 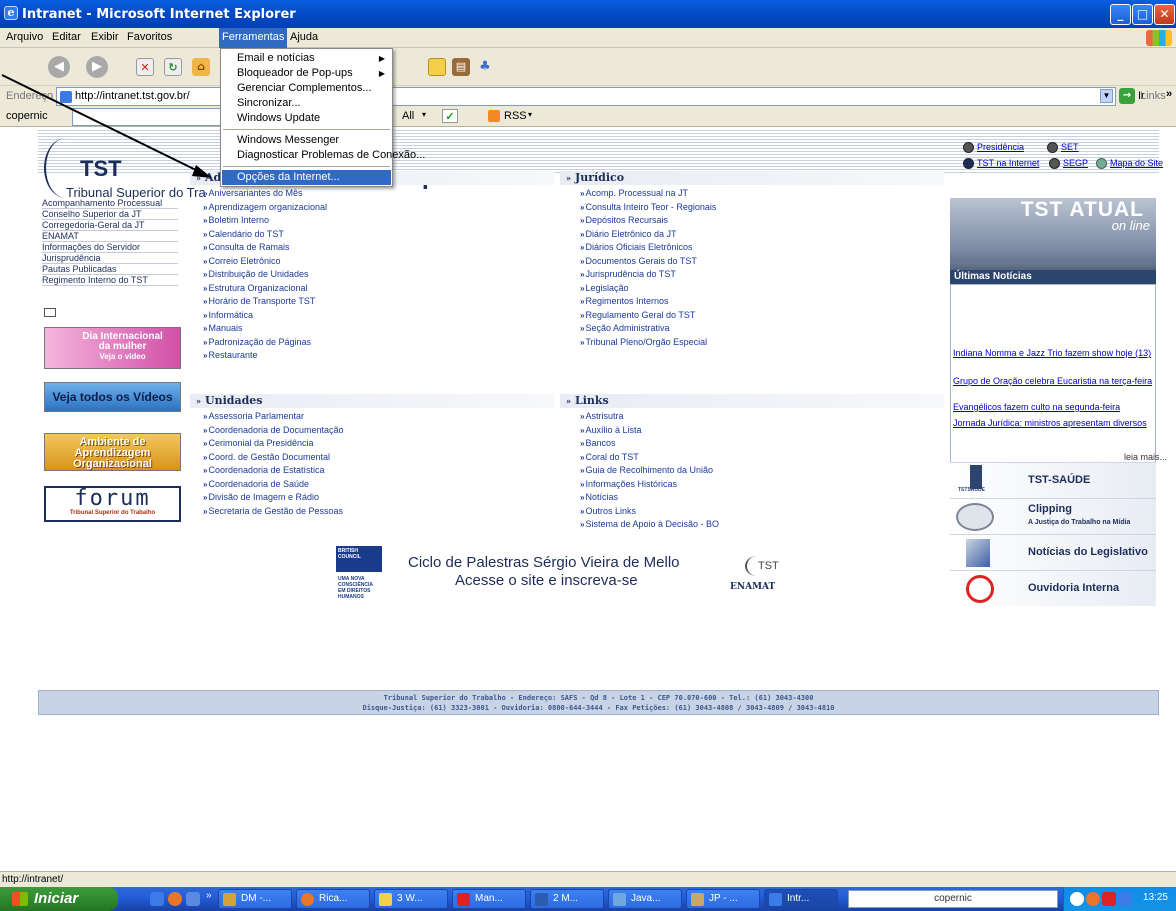 What do you see at coordinates (97, 67) in the screenshot?
I see `forward-icon: ▶` at bounding box center [97, 67].